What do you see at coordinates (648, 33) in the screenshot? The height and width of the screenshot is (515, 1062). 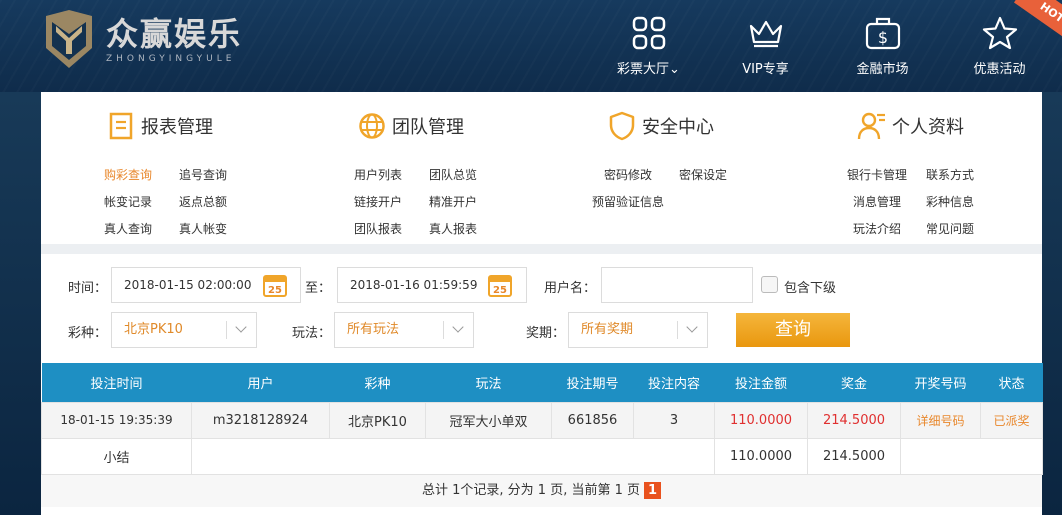 I see `grid-icon` at bounding box center [648, 33].